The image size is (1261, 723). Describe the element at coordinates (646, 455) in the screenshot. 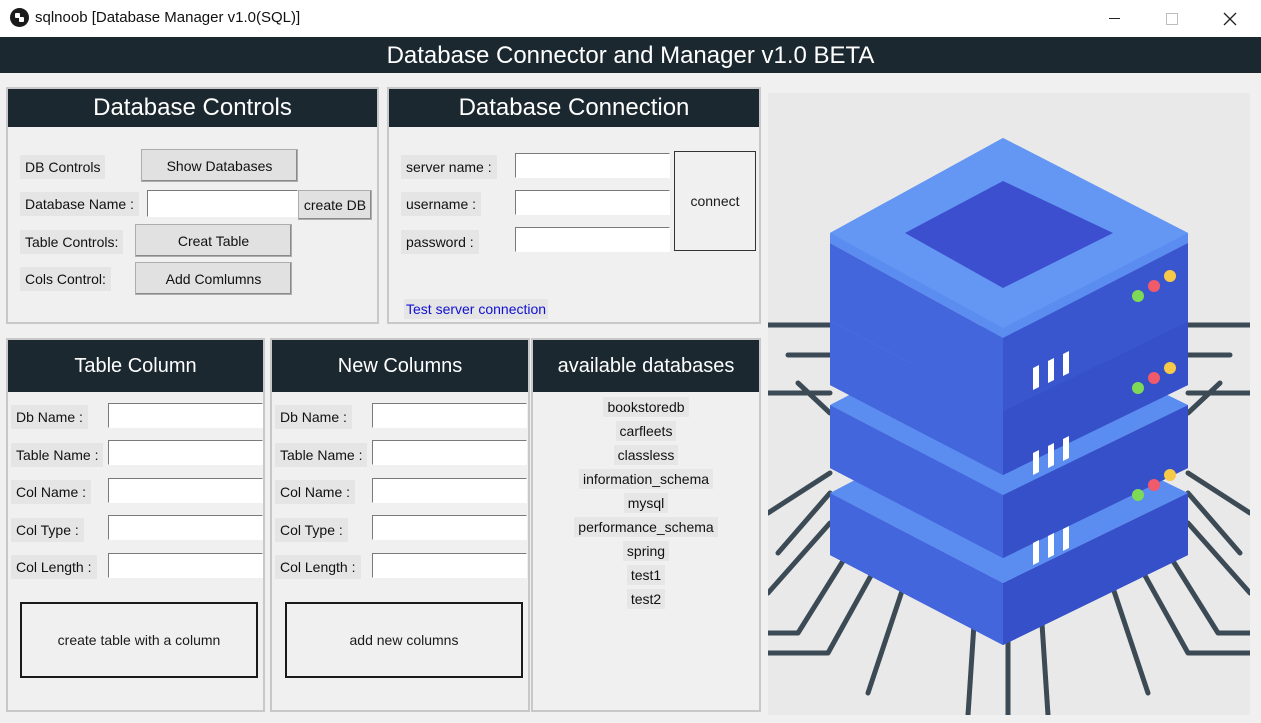

I see `database-list-item: classless` at that location.